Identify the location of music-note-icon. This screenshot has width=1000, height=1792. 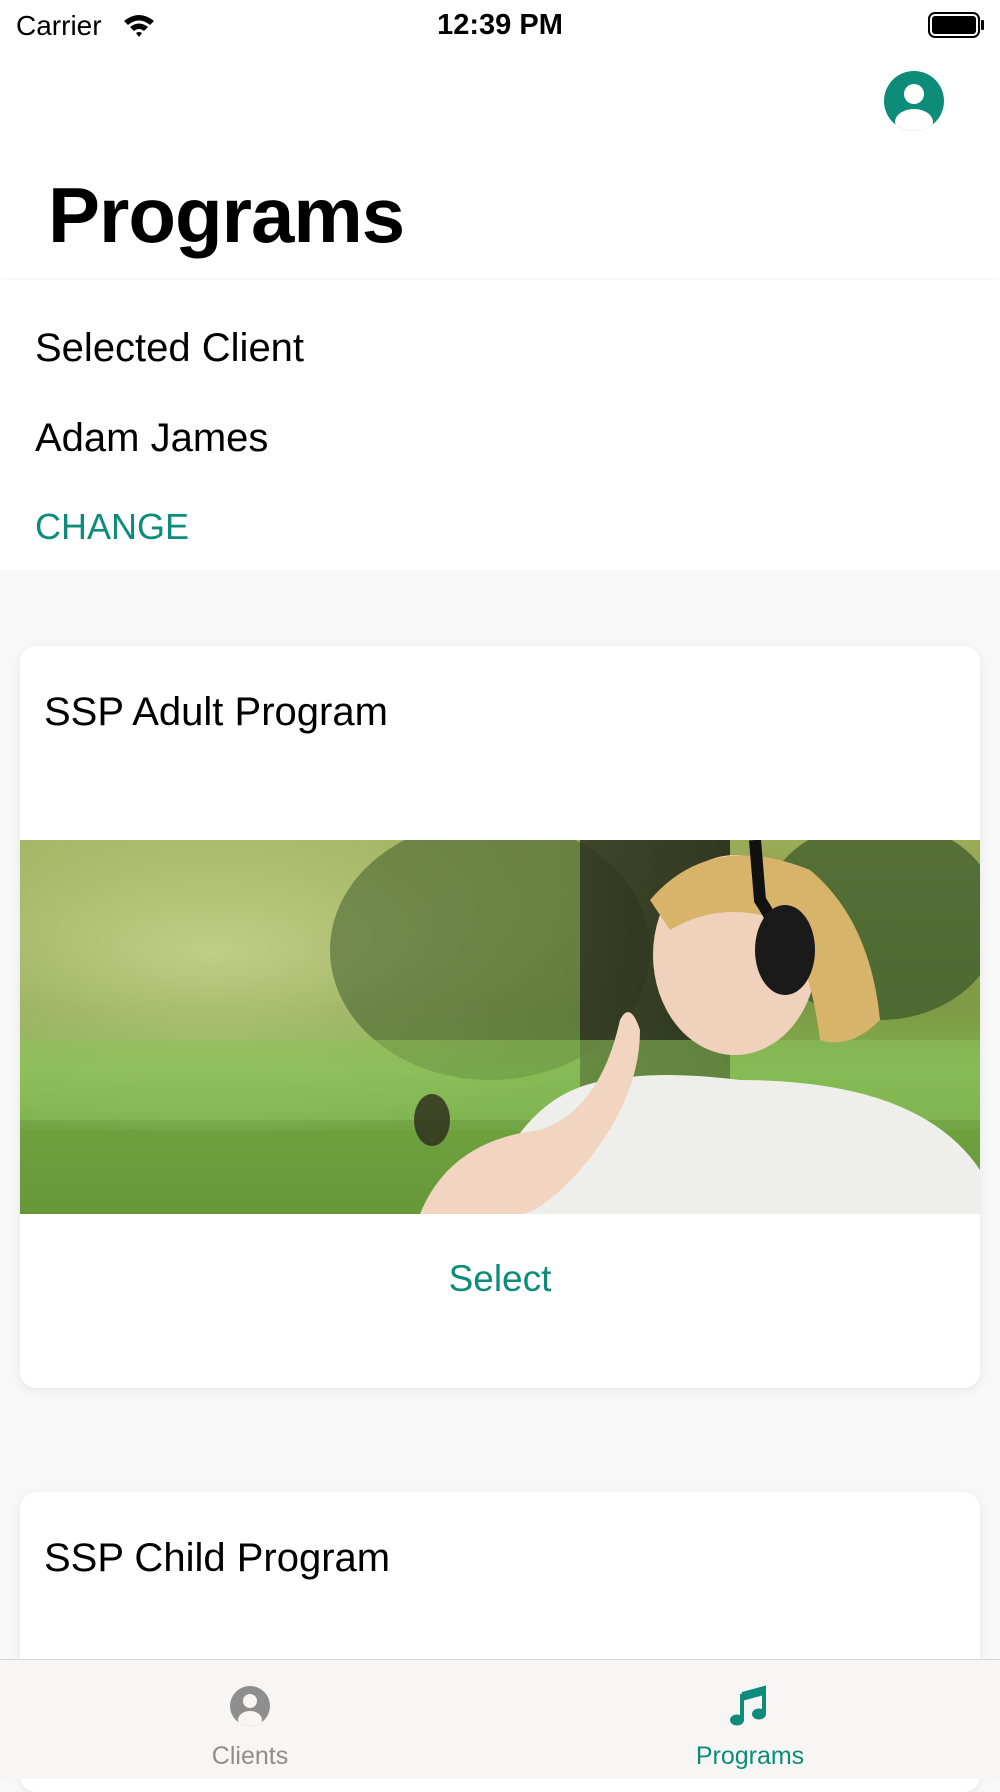
(748, 1705).